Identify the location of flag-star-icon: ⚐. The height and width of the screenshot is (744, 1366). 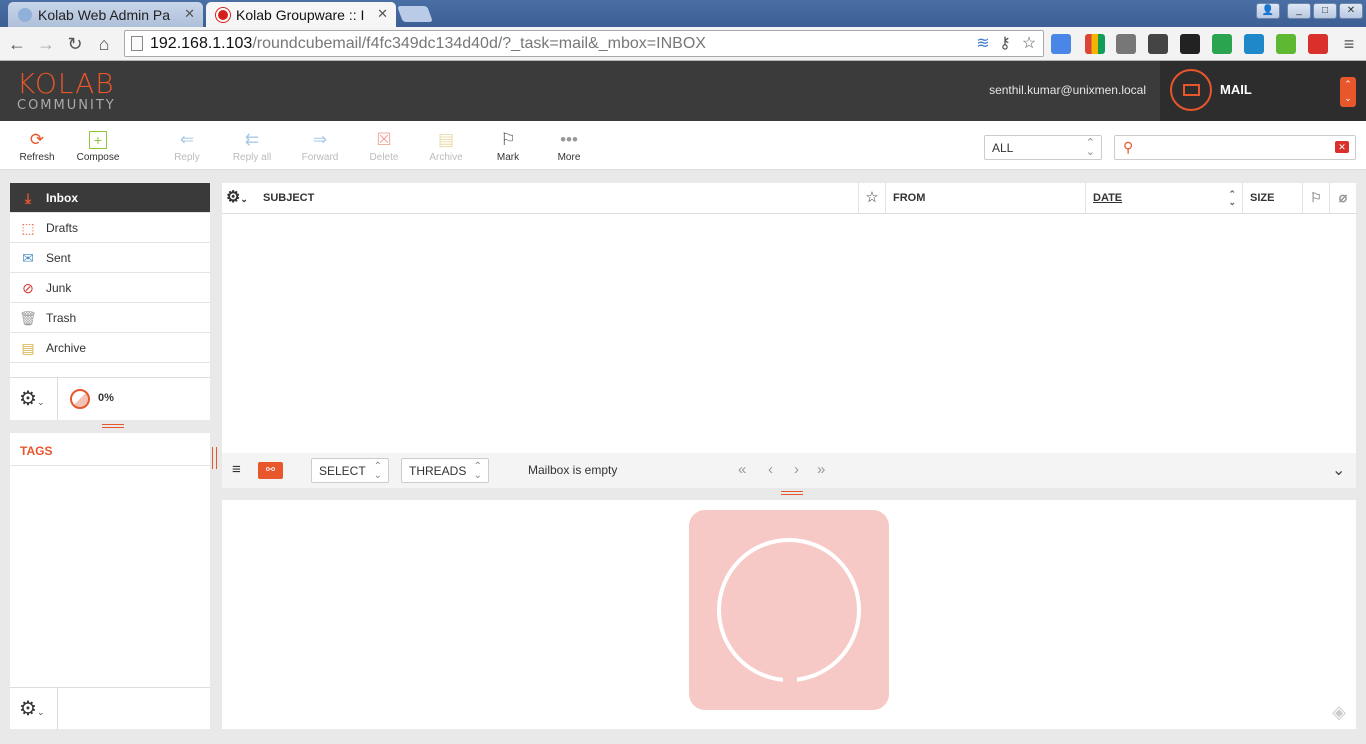
(508, 139).